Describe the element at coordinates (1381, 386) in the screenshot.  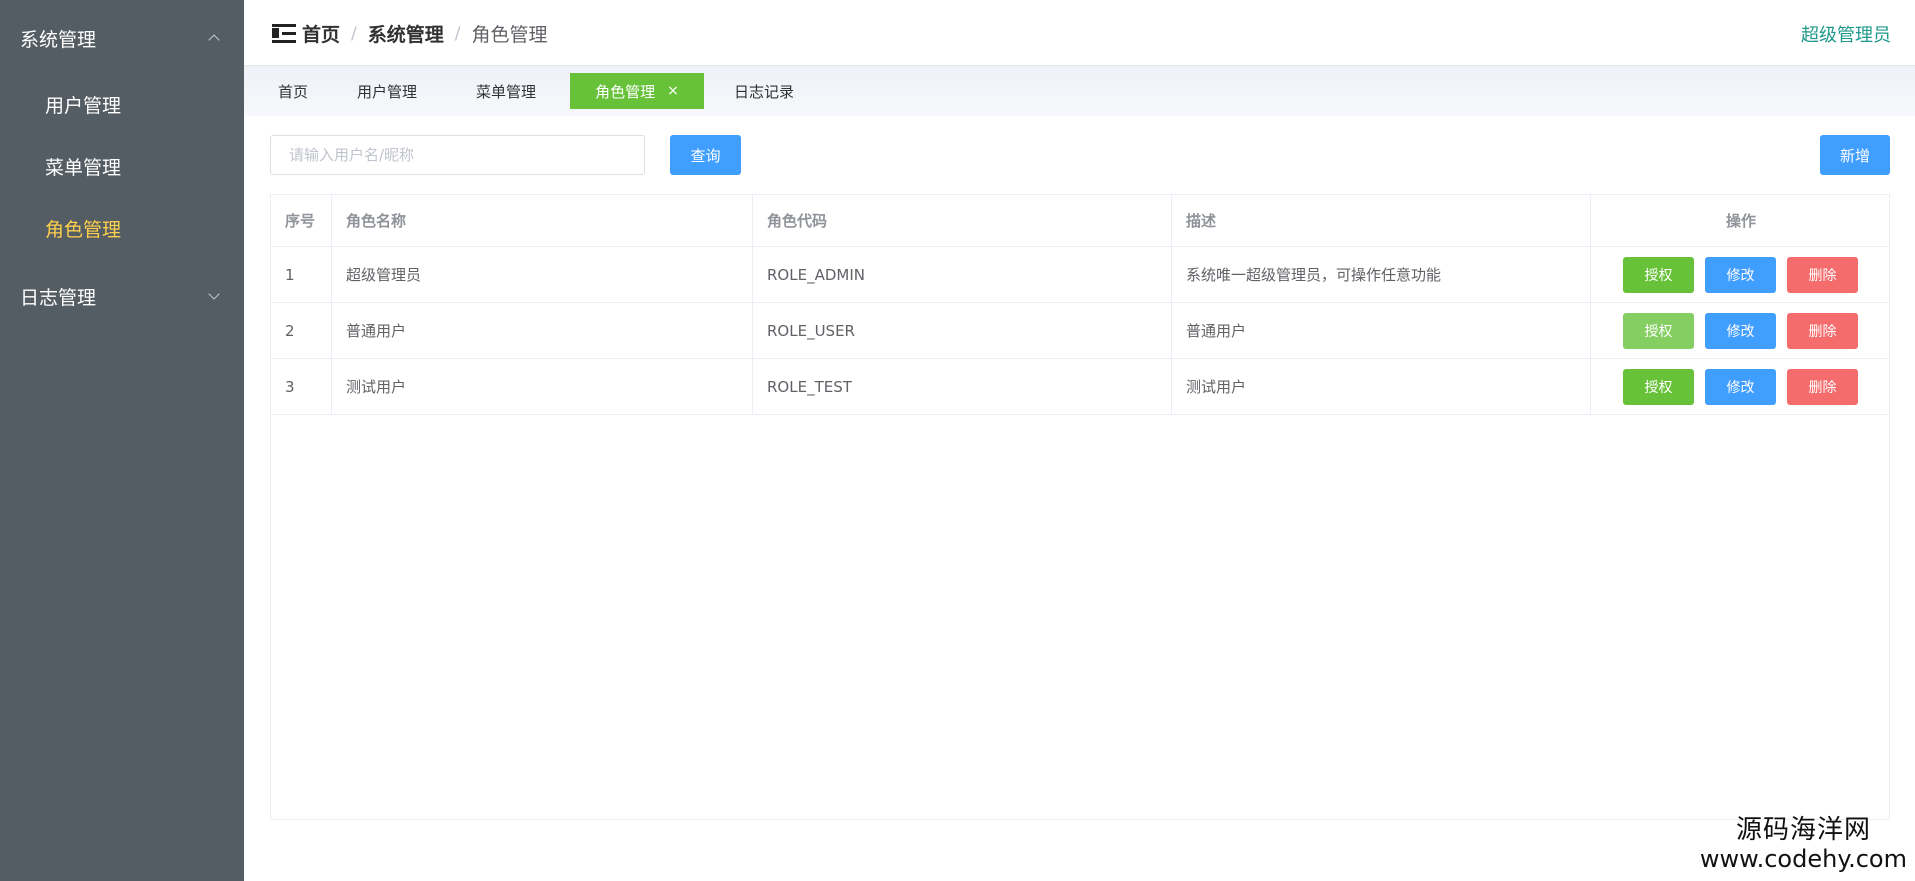
I see `cell-description: 测试用户` at that location.